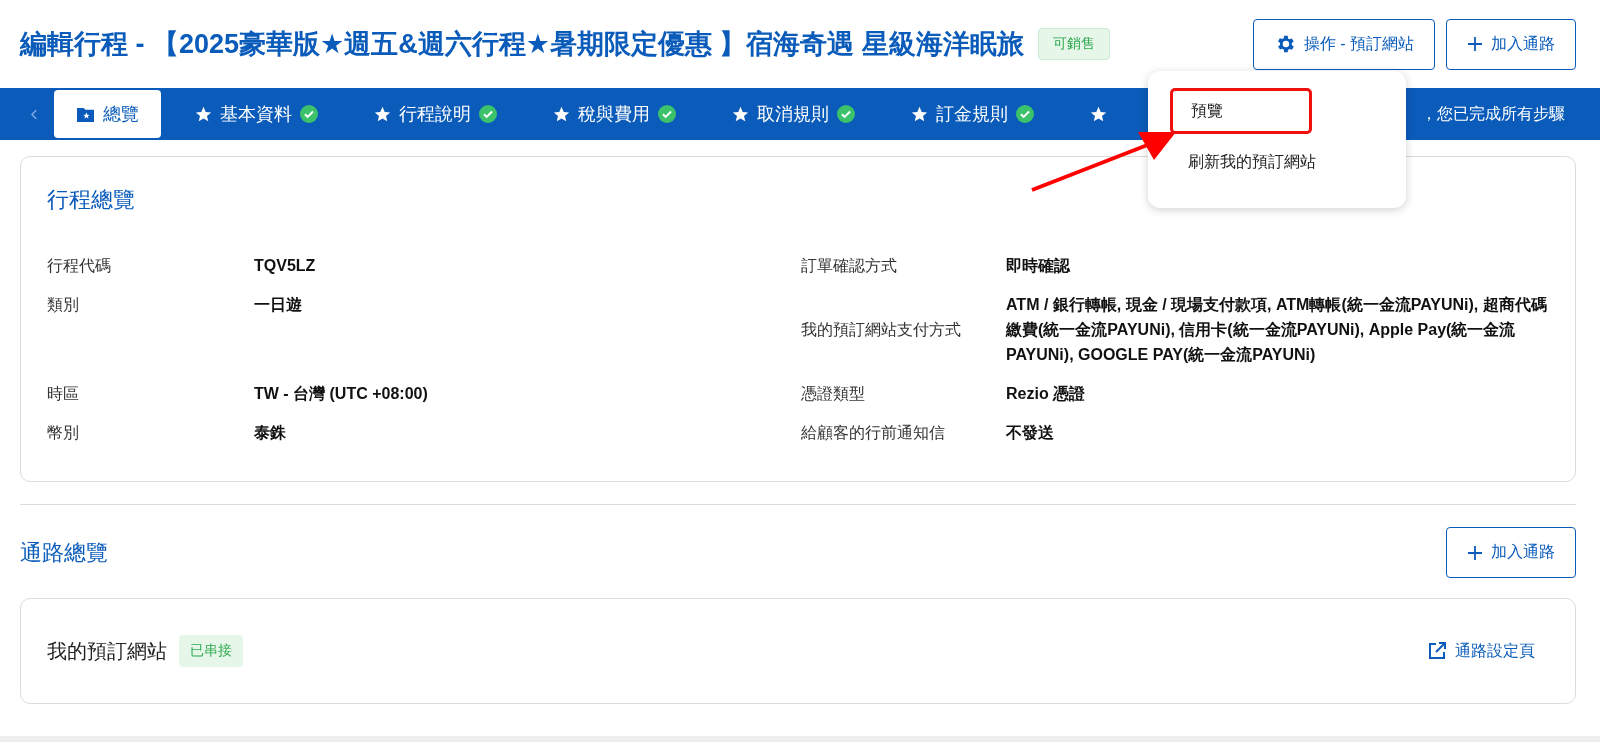 The height and width of the screenshot is (742, 1600). I want to click on field-label: 我的預訂網站支付方式, so click(881, 330).